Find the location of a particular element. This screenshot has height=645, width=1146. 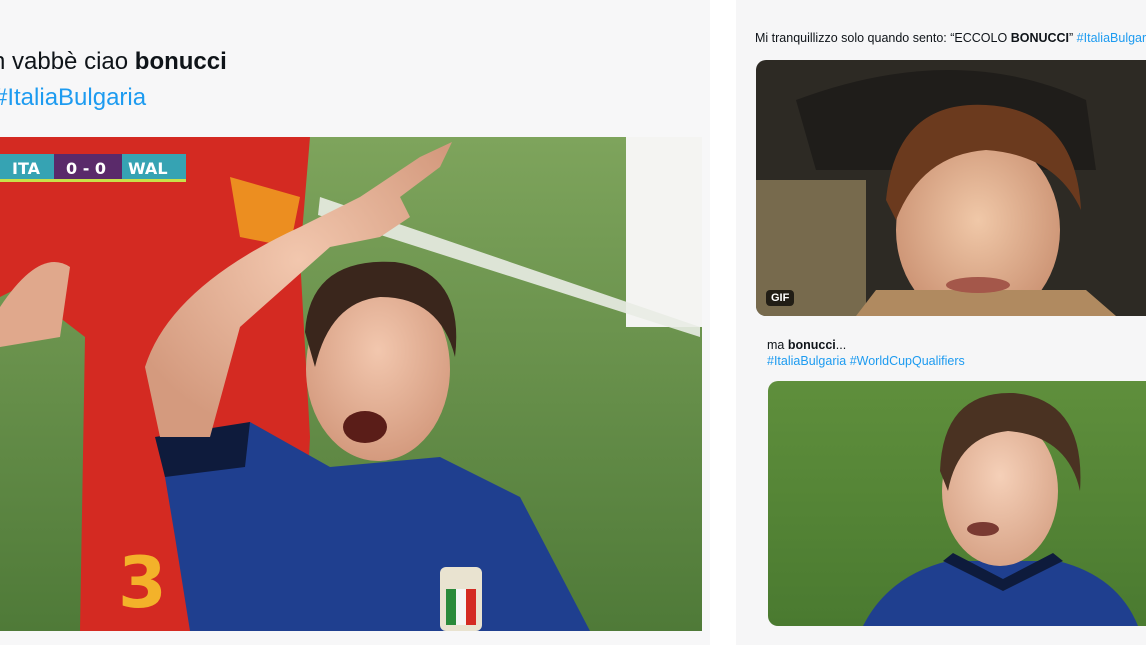

tweet-text: n vabbè ciao bonucci is located at coordinates (113, 62).